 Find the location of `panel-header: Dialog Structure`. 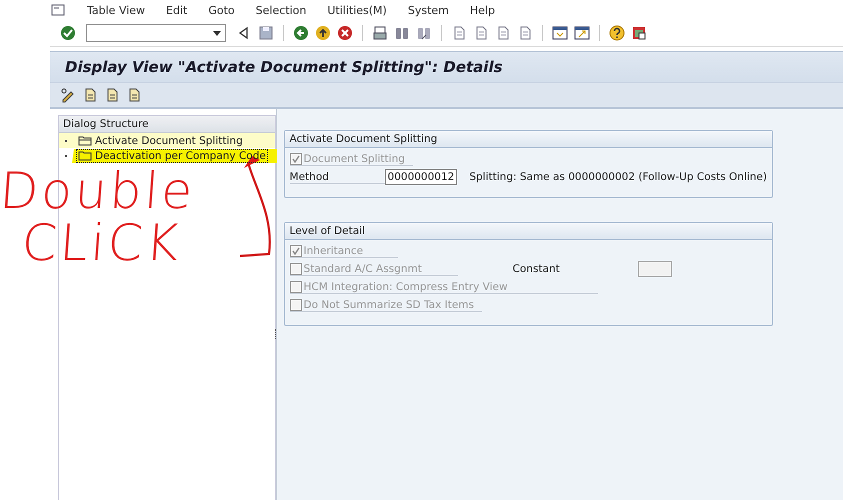

panel-header: Dialog Structure is located at coordinates (167, 124).